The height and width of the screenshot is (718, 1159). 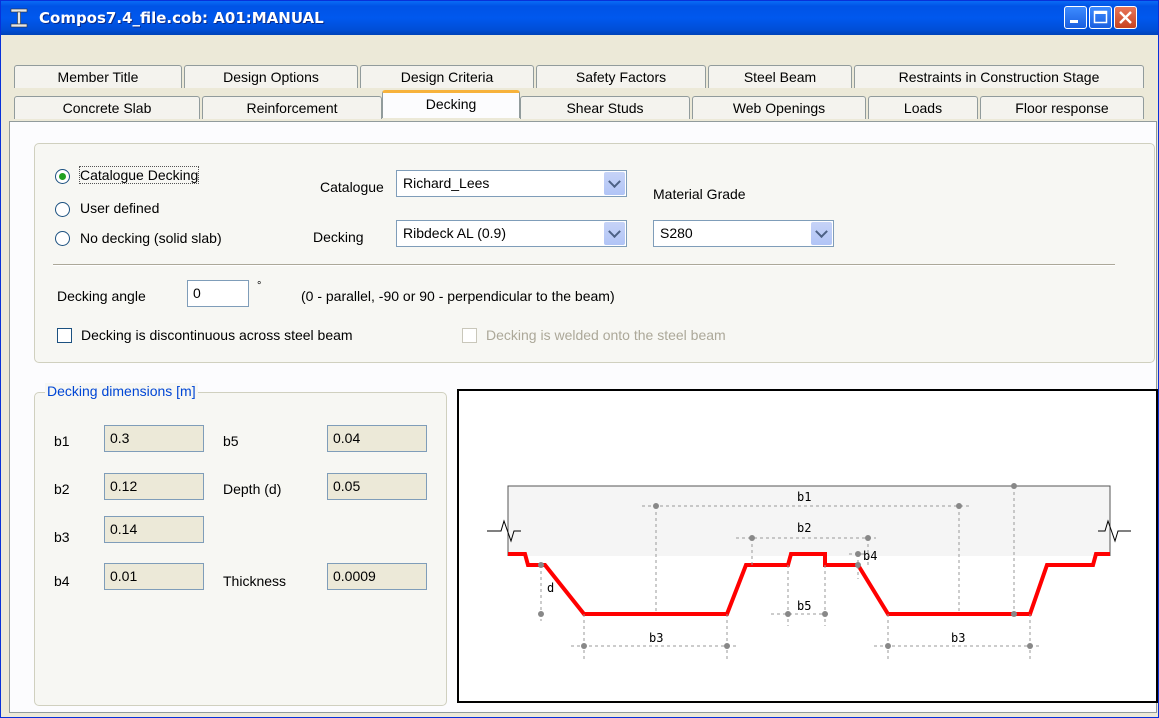 What do you see at coordinates (377, 486) in the screenshot?
I see `depth-field: 0.05` at bounding box center [377, 486].